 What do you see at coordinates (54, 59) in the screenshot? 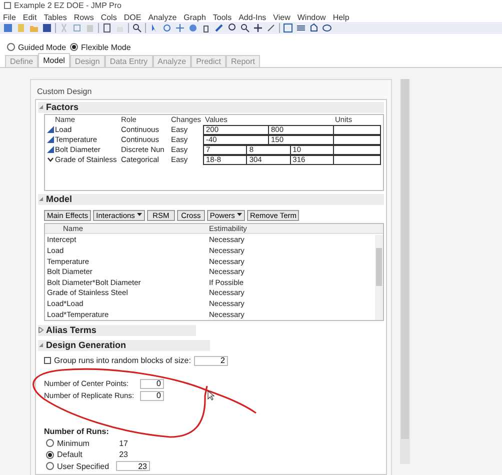
I see `tab: Model` at bounding box center [54, 59].